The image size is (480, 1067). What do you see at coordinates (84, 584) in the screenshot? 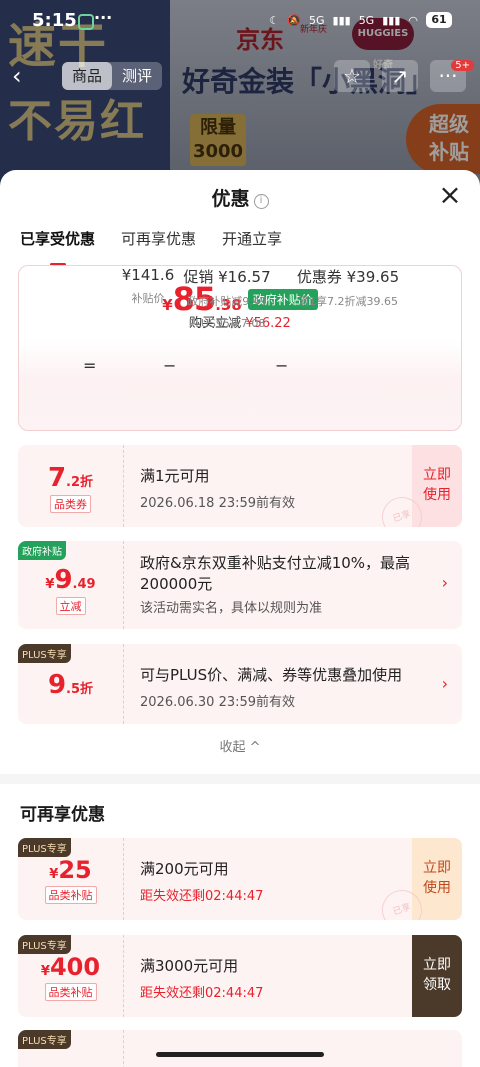
I see `gov-subsidy-dec: .49` at bounding box center [84, 584].